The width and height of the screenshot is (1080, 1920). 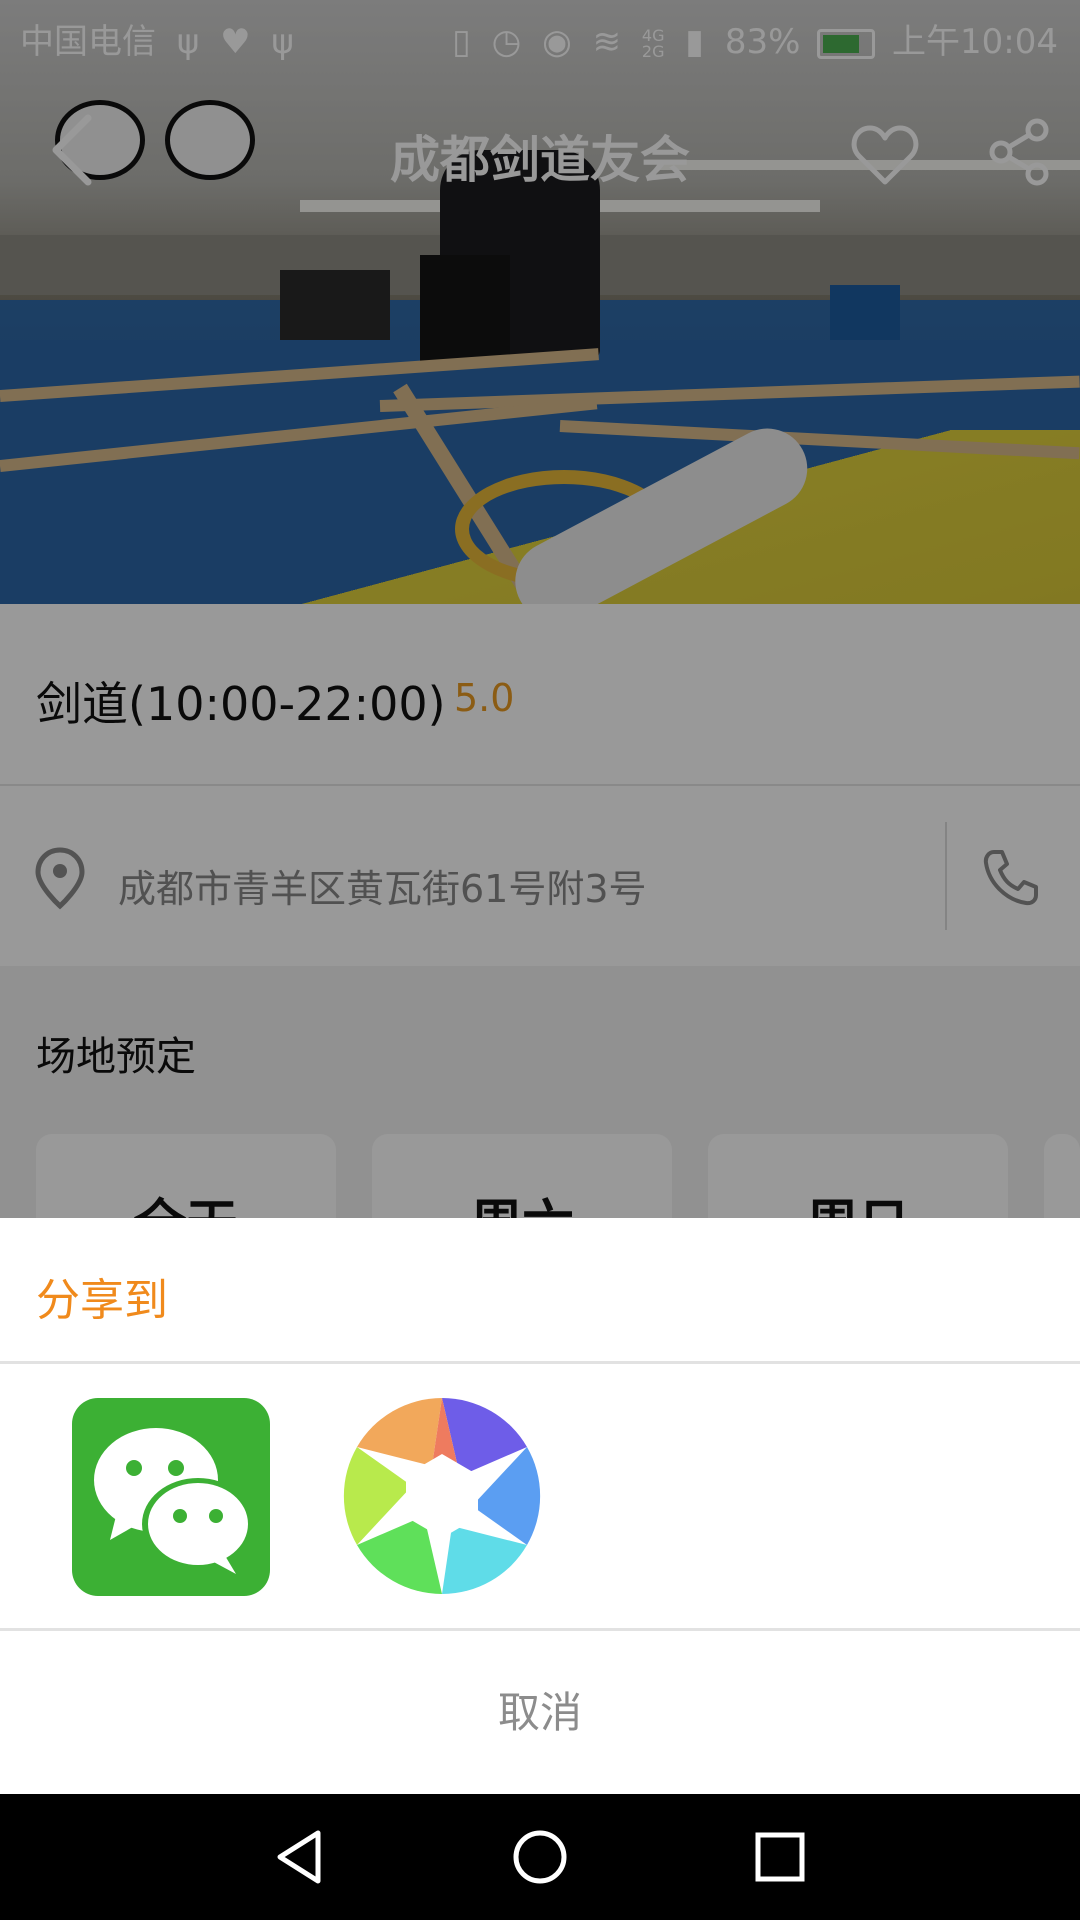 What do you see at coordinates (540, 1362) in the screenshot?
I see `sheet-divider` at bounding box center [540, 1362].